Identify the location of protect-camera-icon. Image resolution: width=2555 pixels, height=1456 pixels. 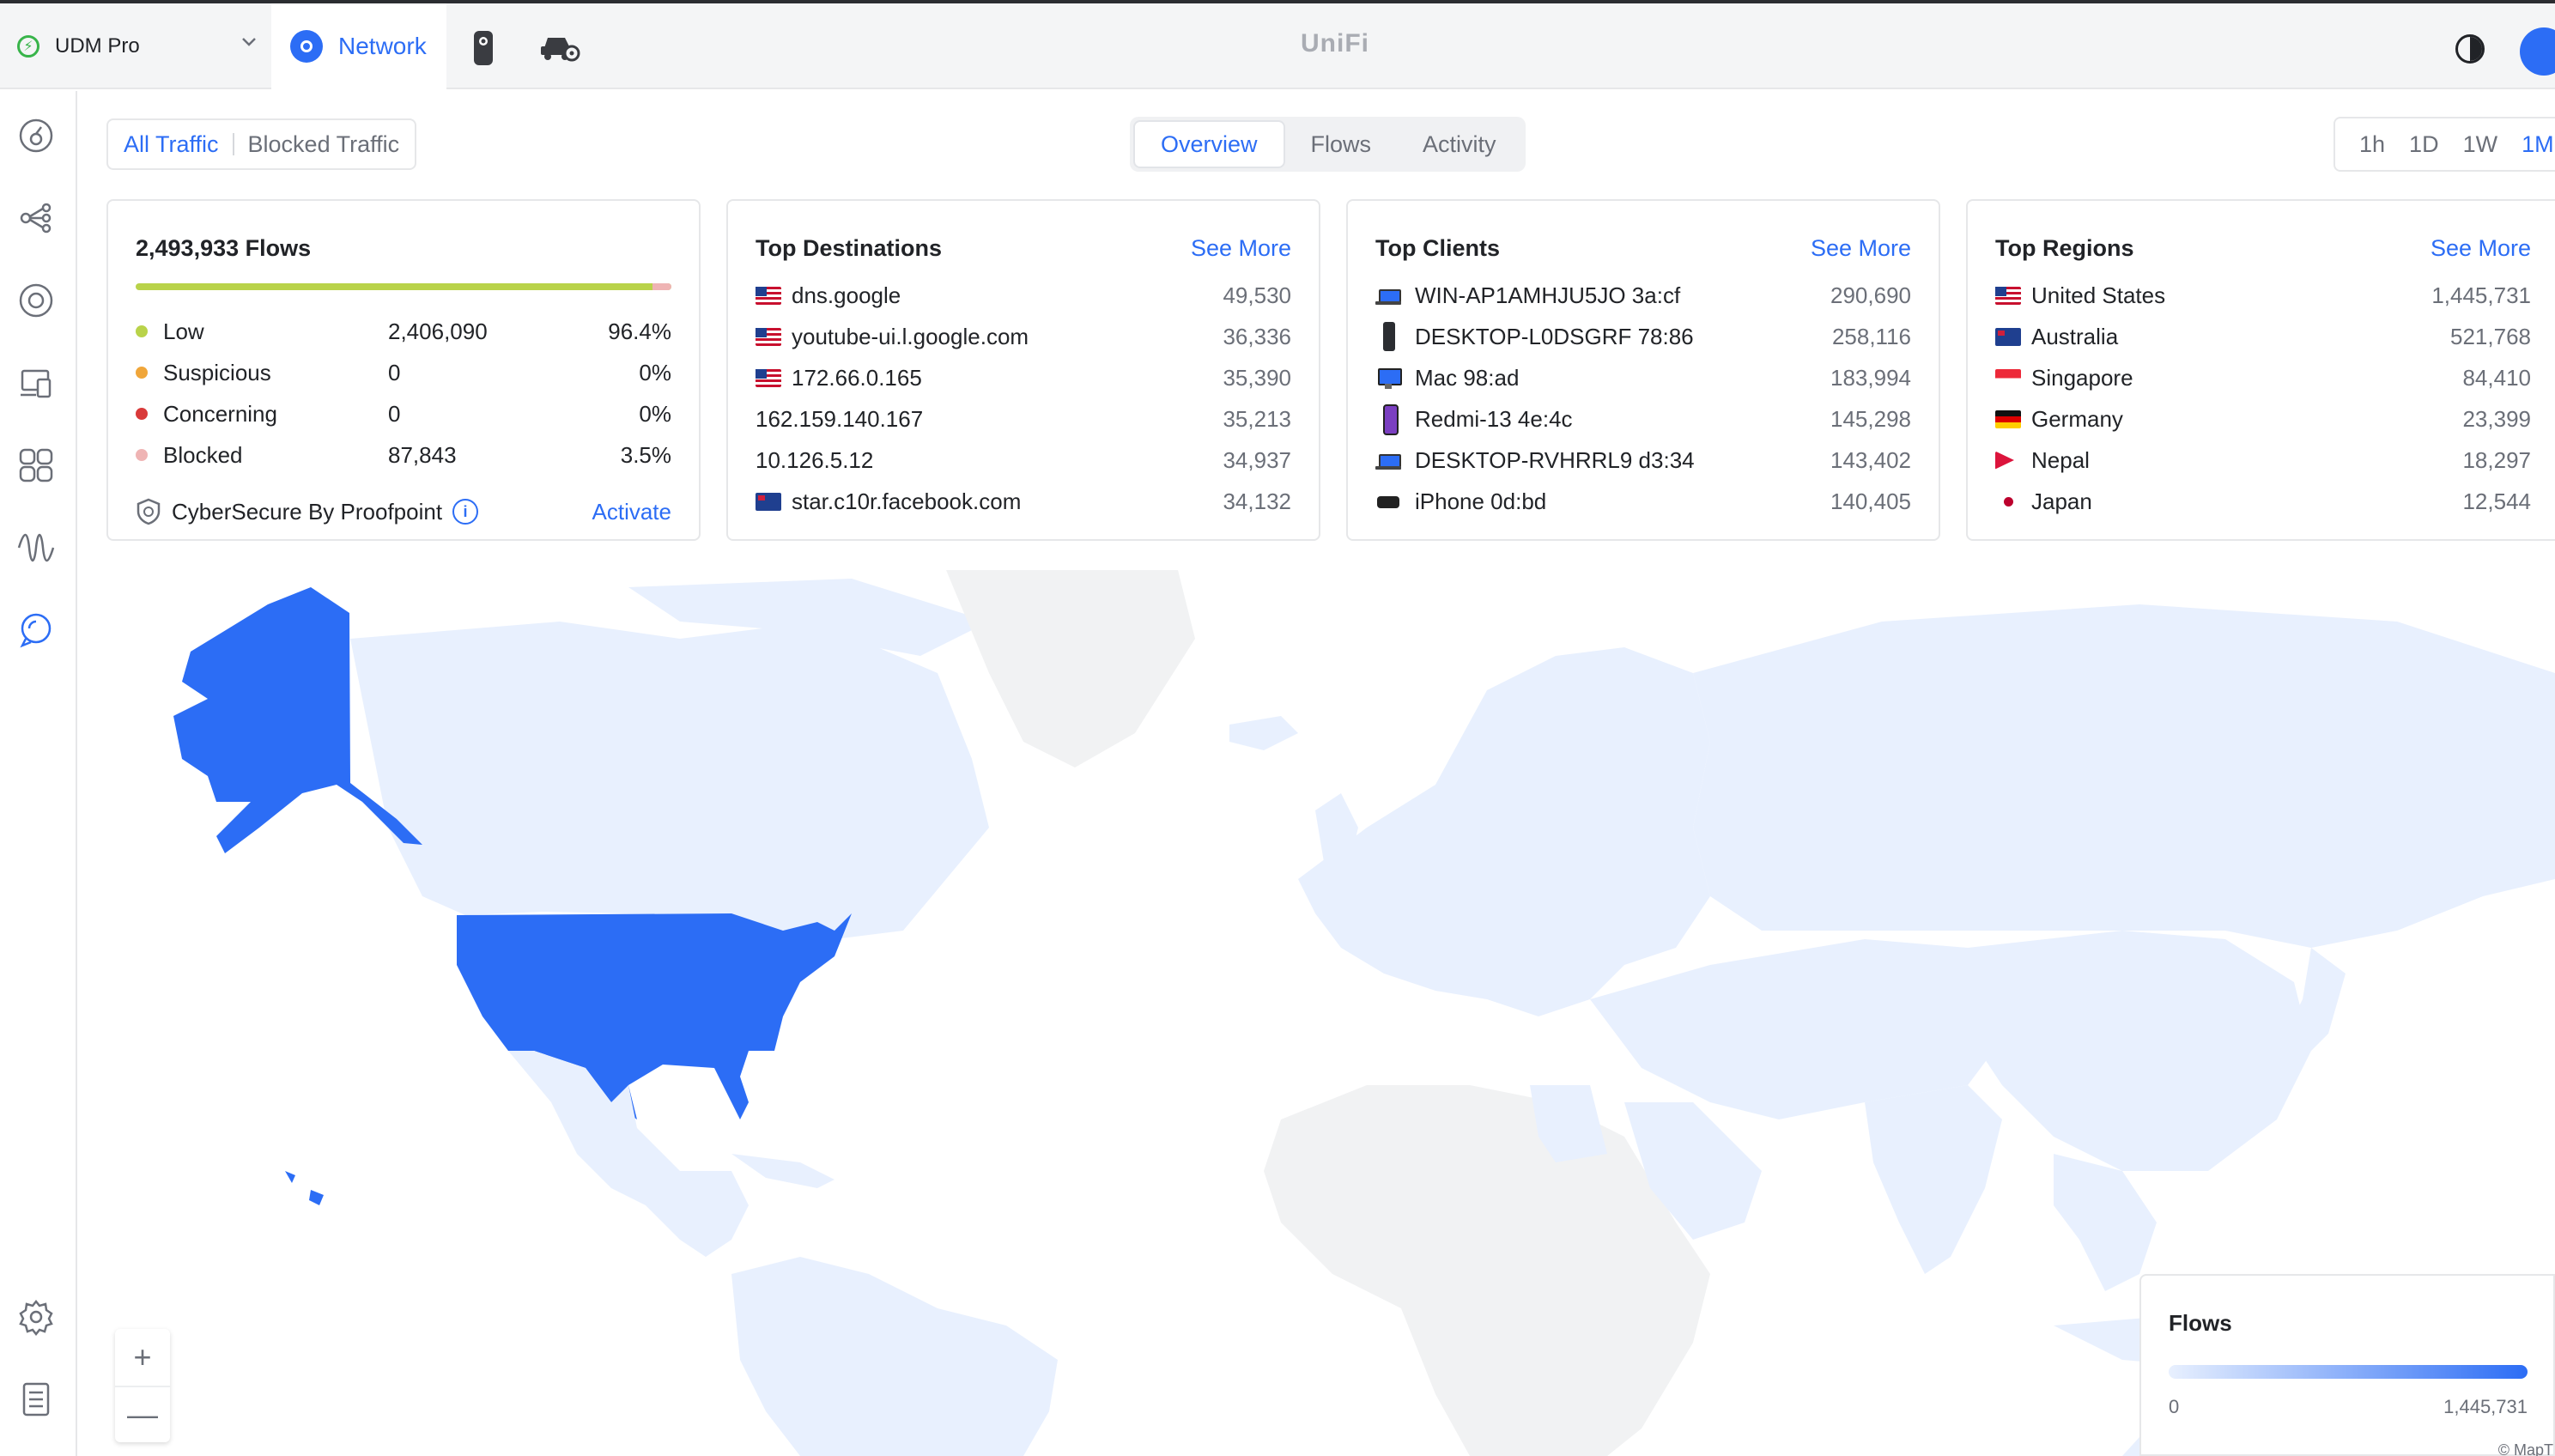
(483, 48).